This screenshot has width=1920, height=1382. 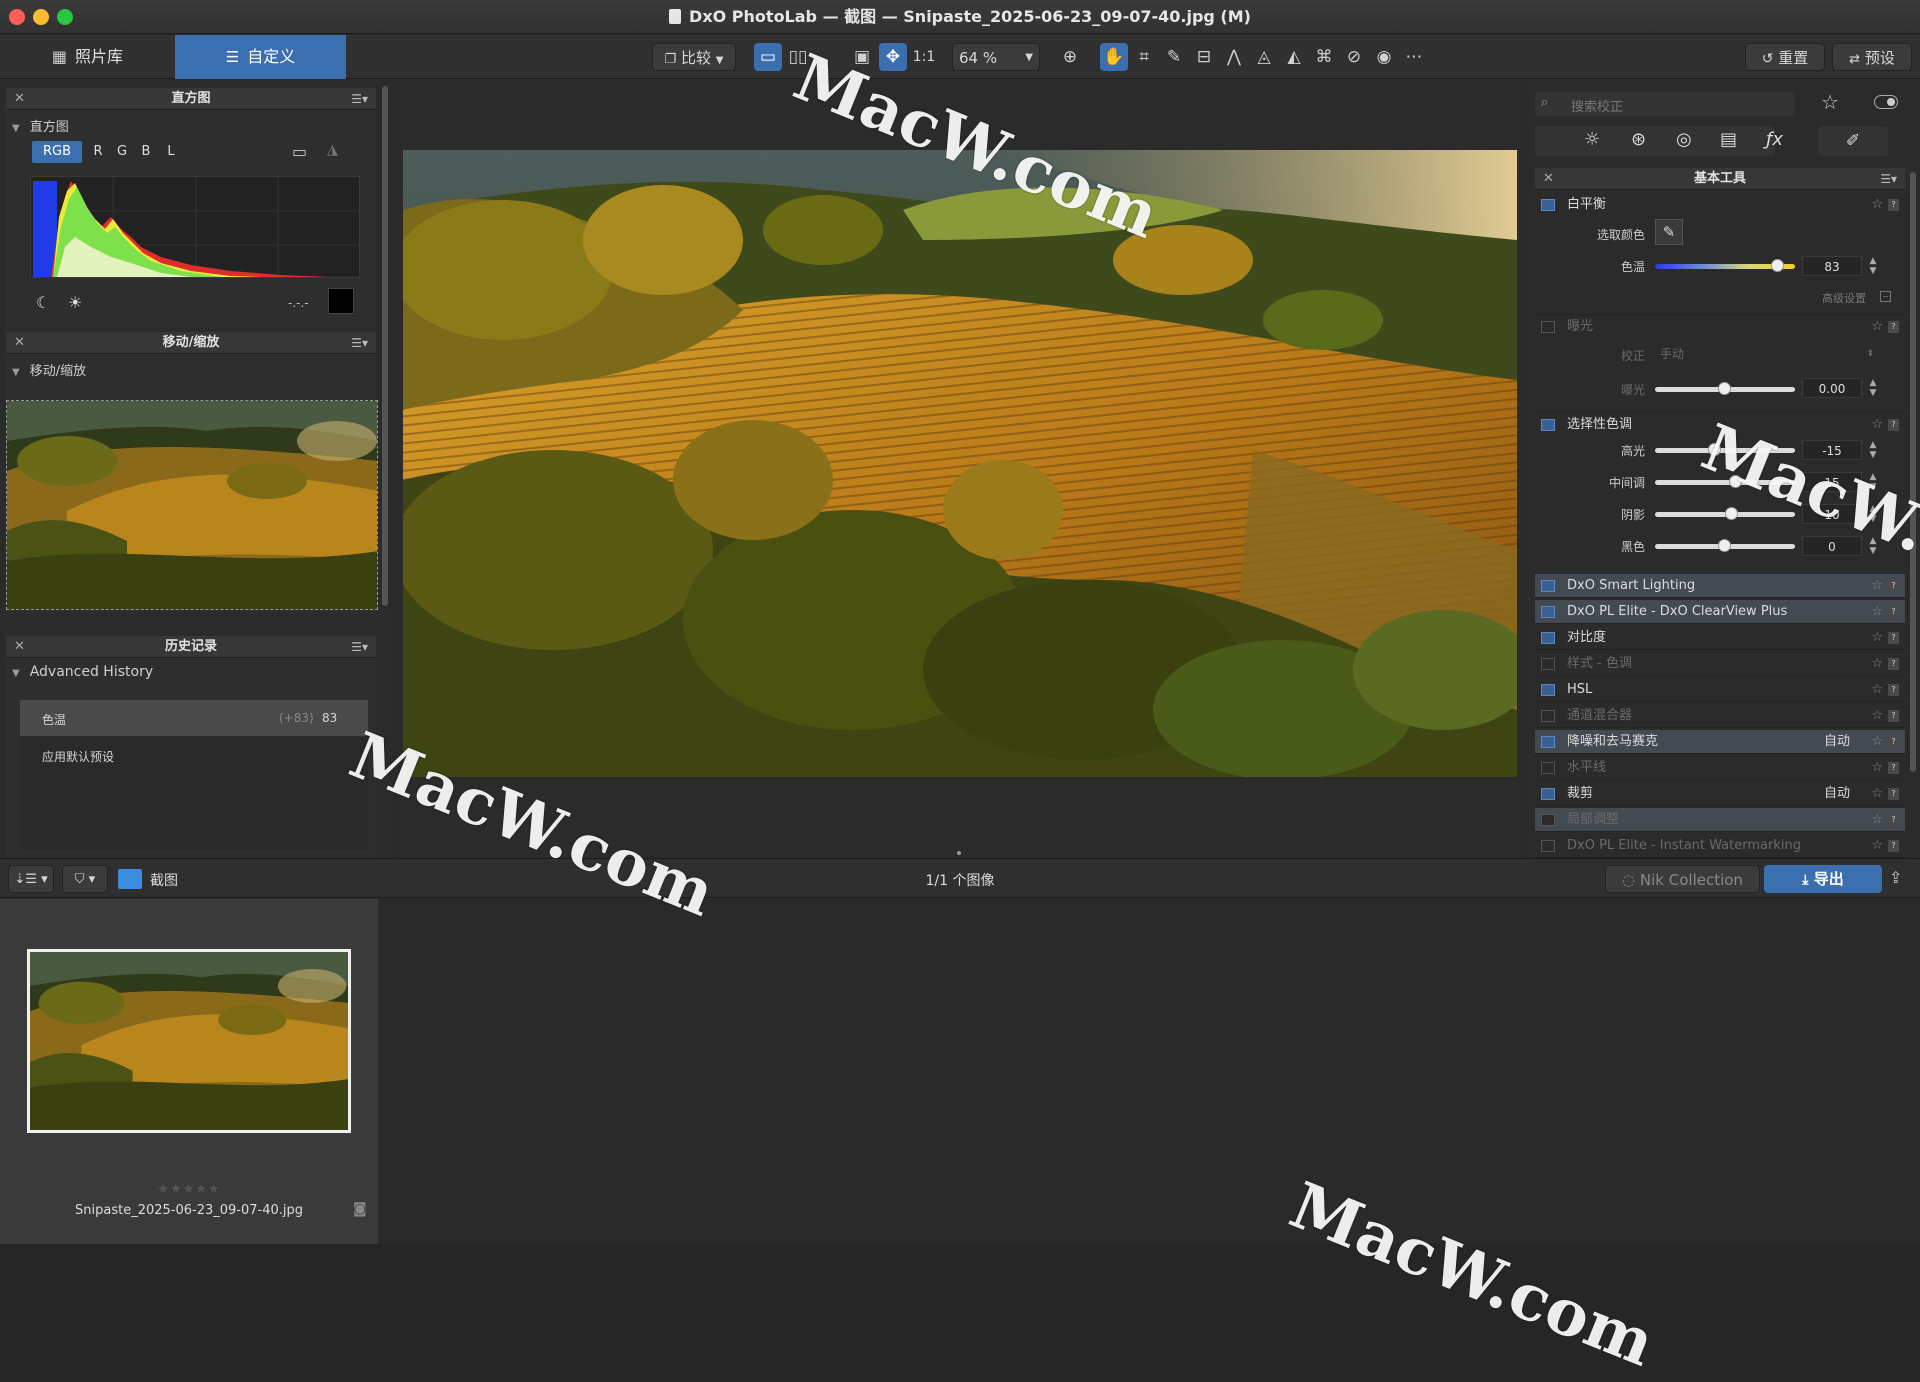 I want to click on tool-row: 样式 - 色调 ☆?, so click(x=1720, y=664).